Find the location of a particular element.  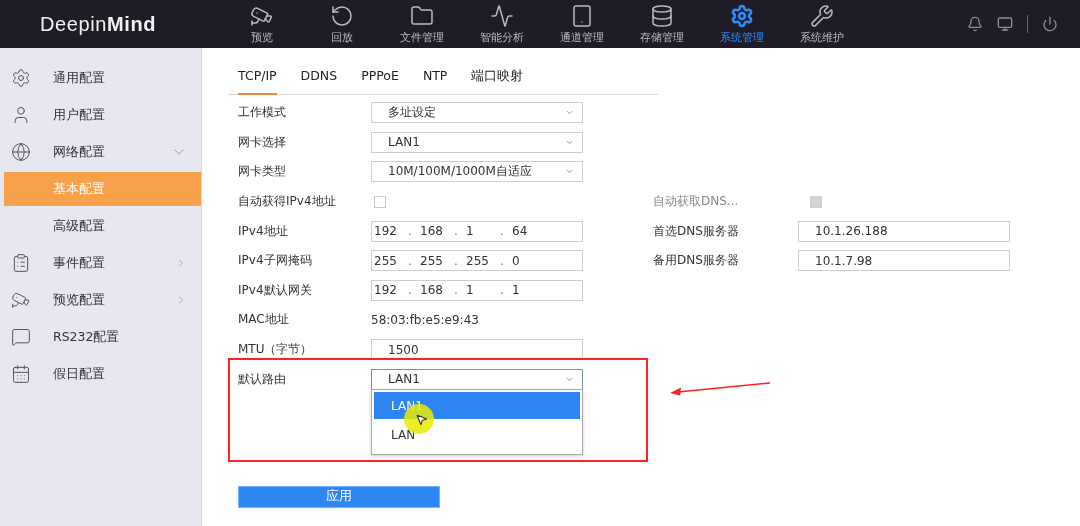

tab: PPPoE is located at coordinates (380, 78).